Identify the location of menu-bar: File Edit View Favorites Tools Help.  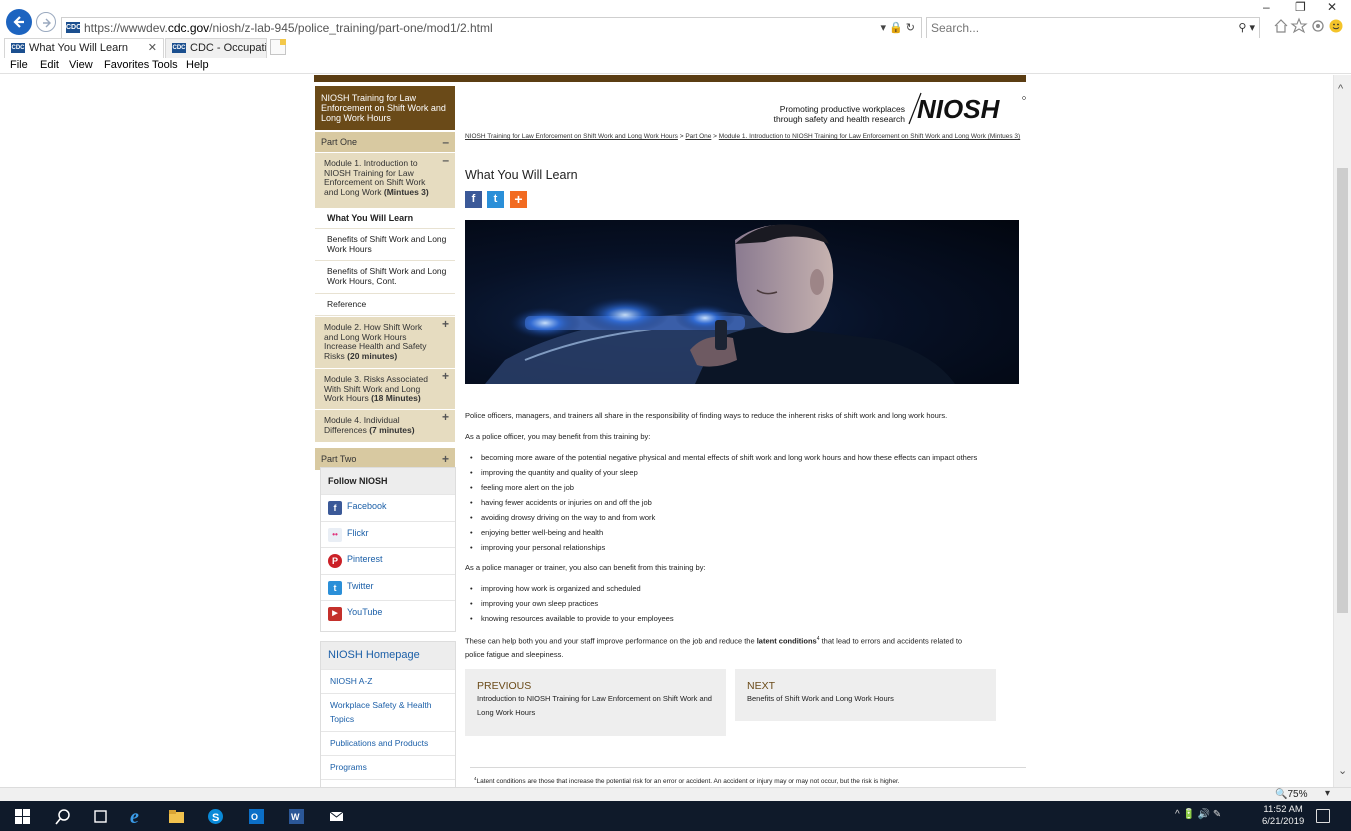
(675, 66).